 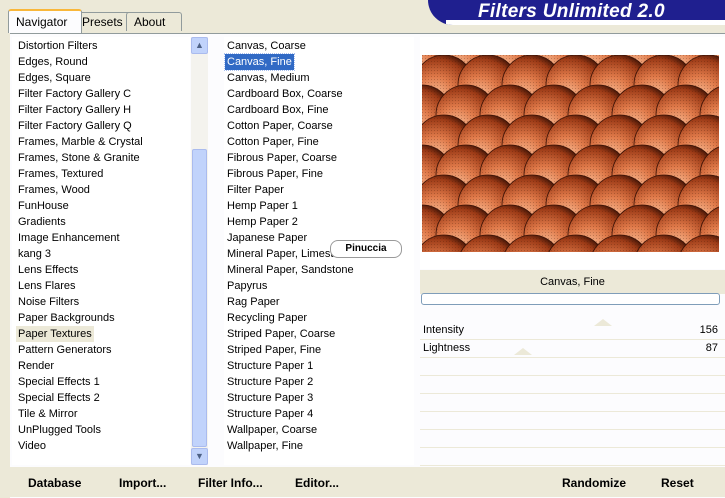 What do you see at coordinates (267, 238) in the screenshot?
I see `filter-list-item: Japanese Paper` at bounding box center [267, 238].